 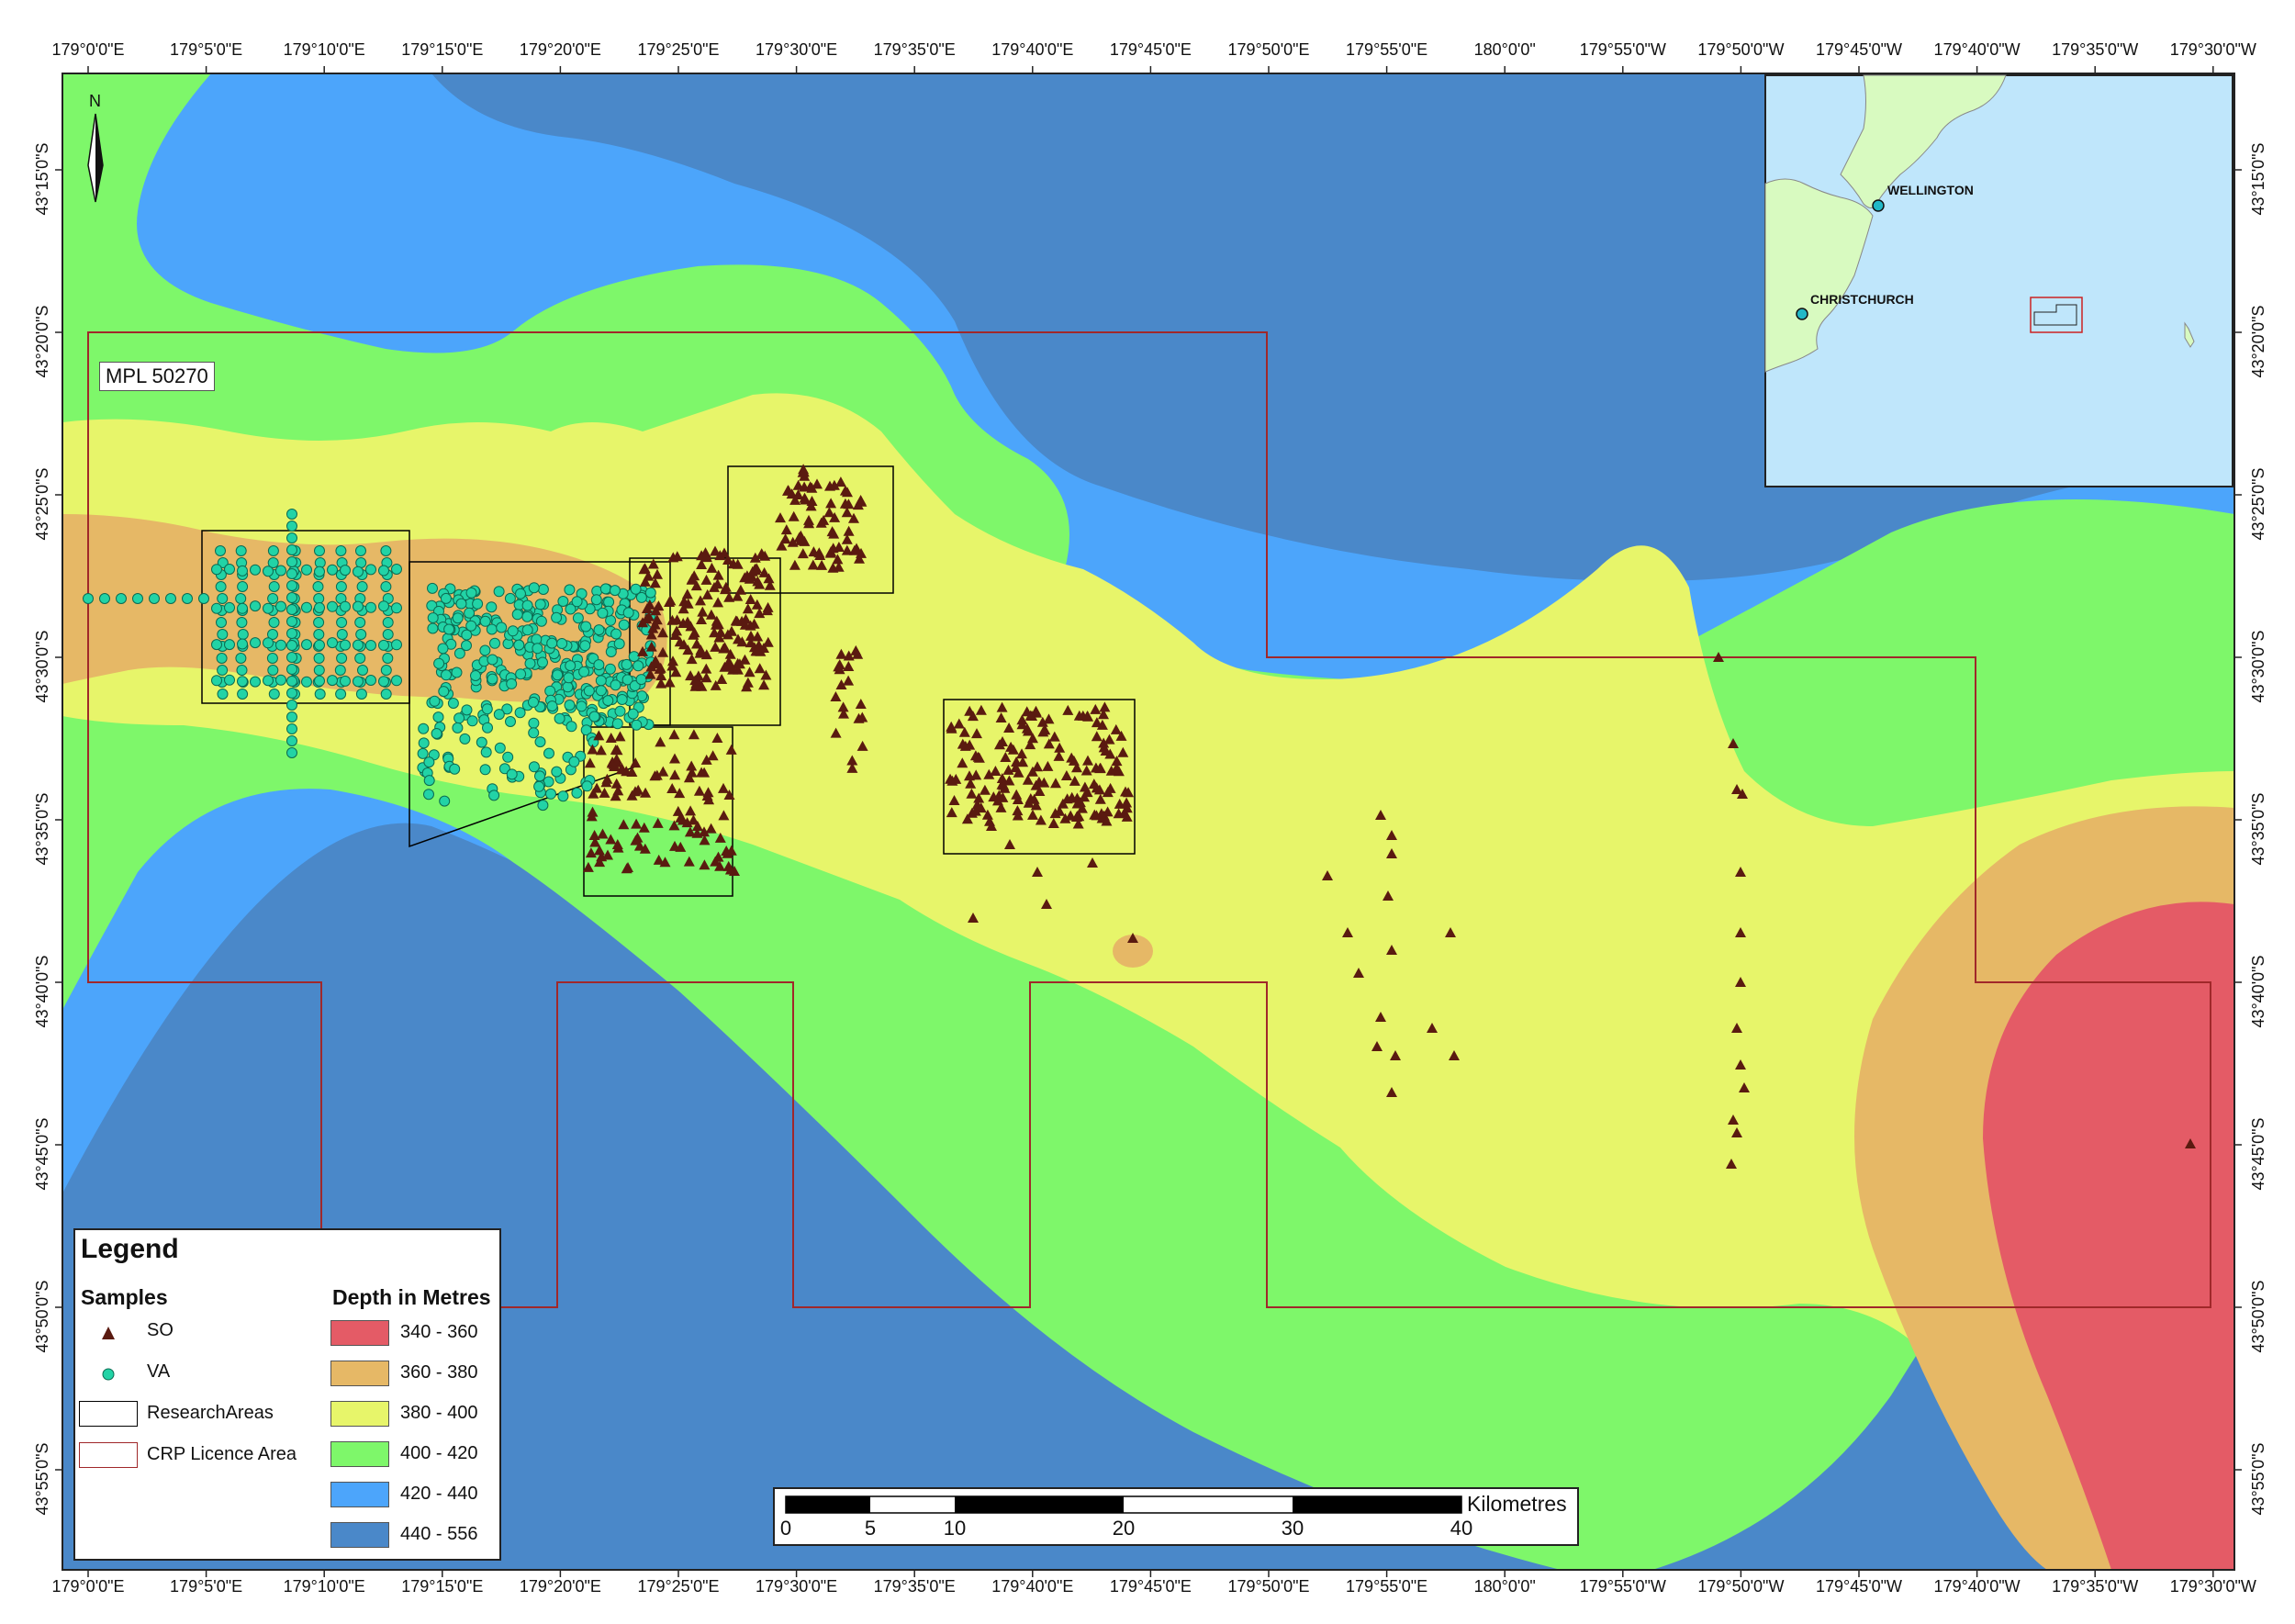 What do you see at coordinates (88, 49) in the screenshot?
I see `lon-tick-label: 179°0'0"E` at bounding box center [88, 49].